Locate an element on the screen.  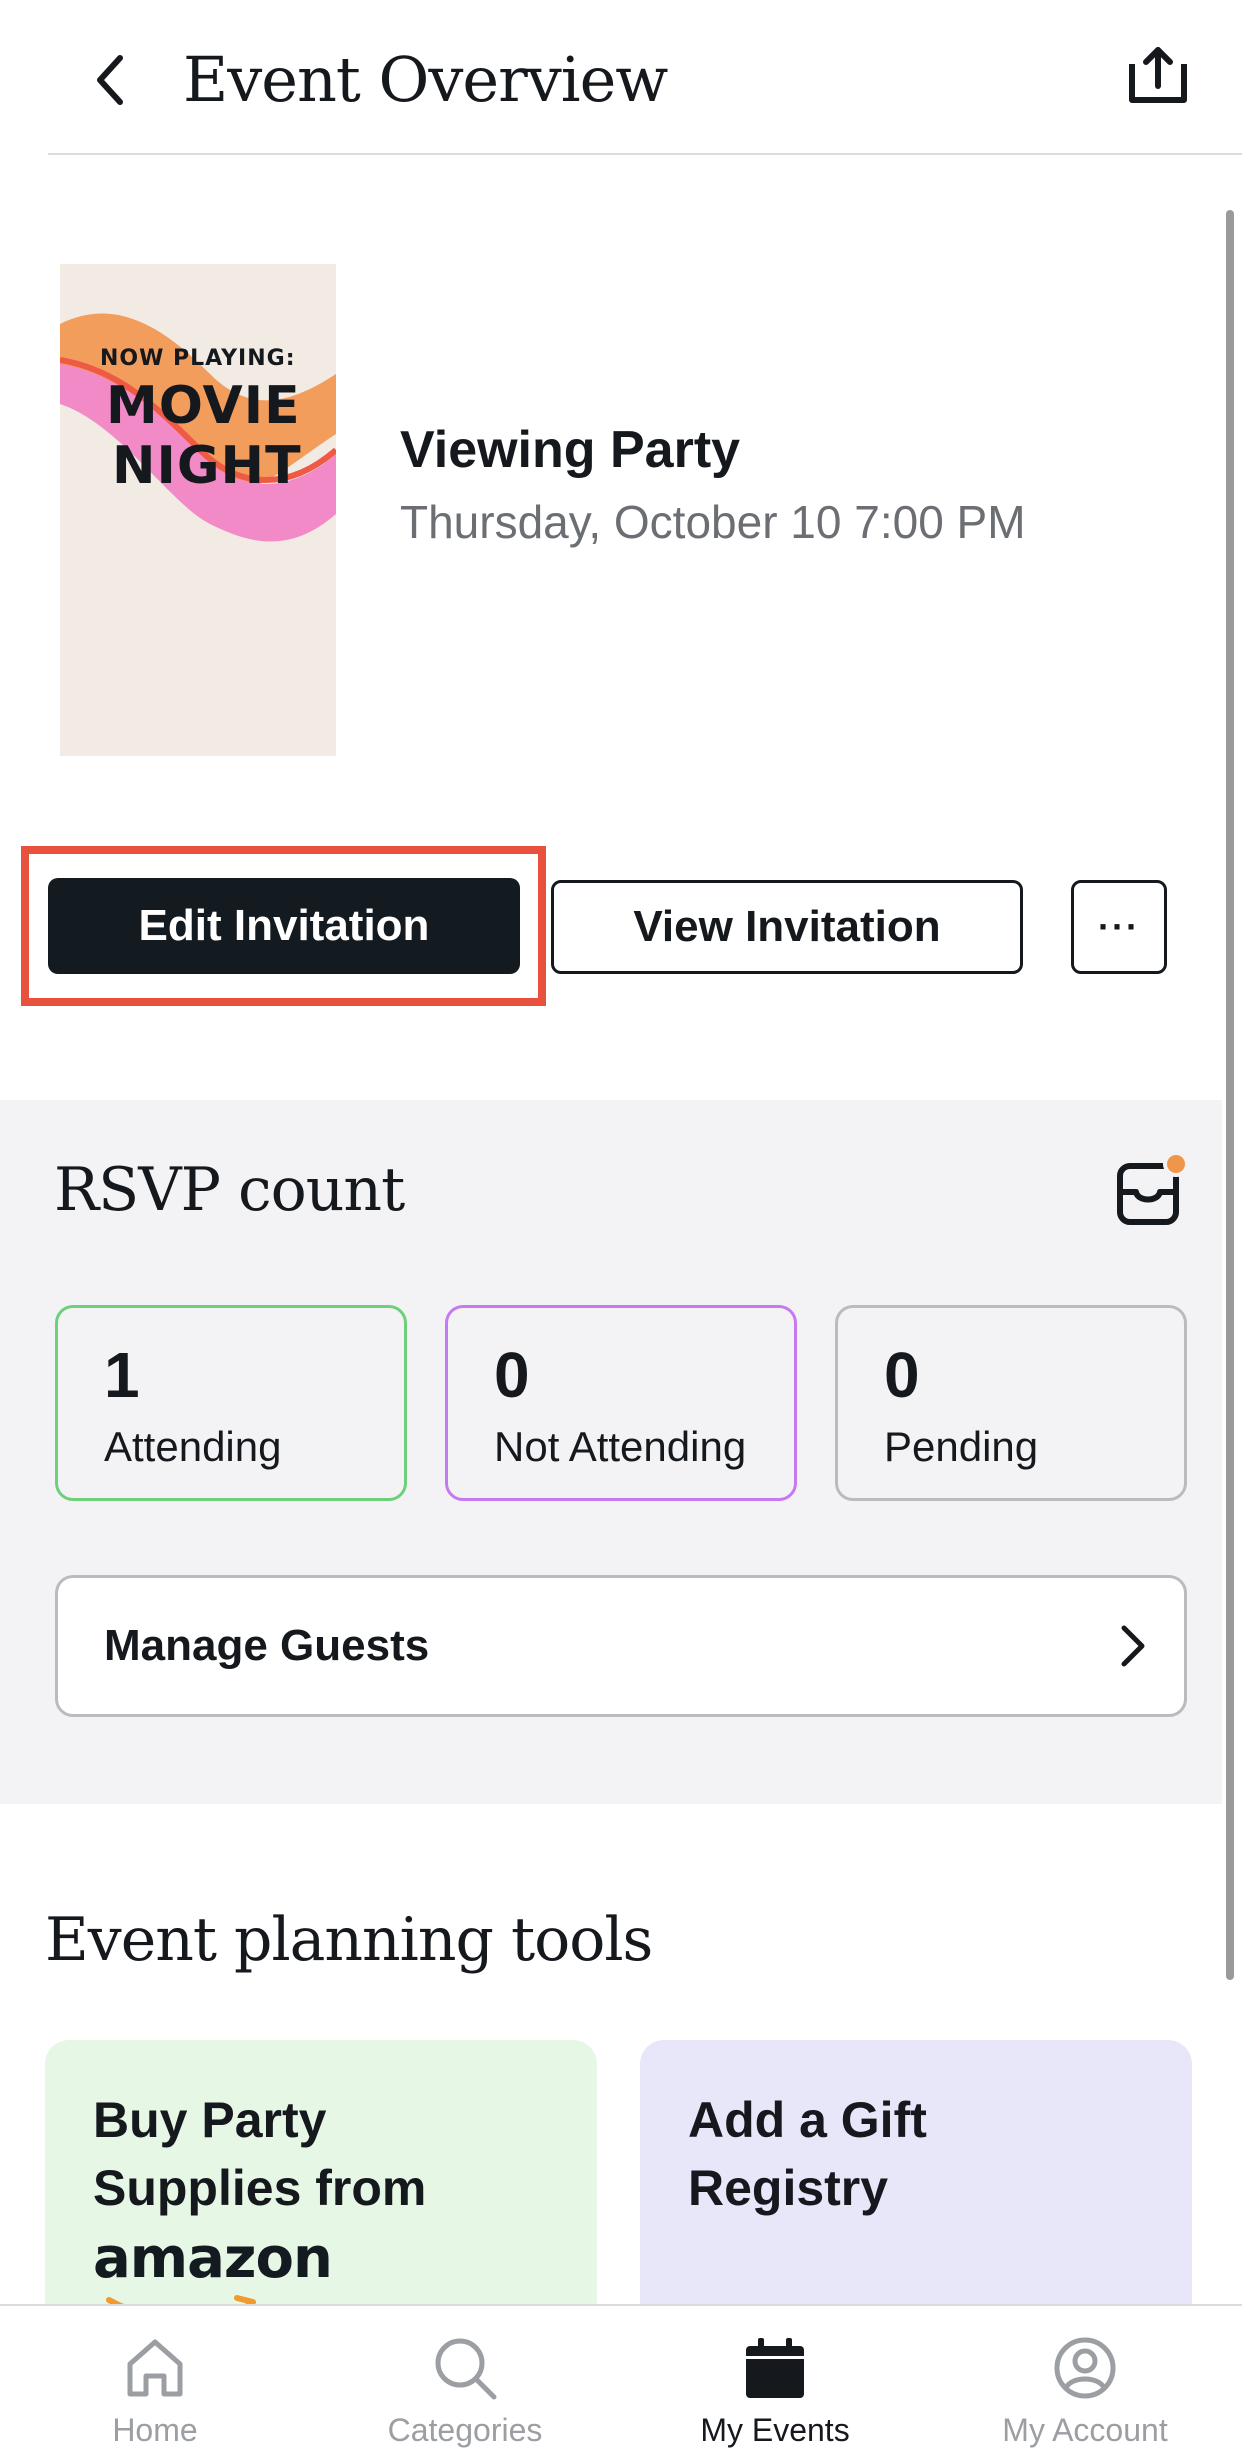
home-icon is located at coordinates (155, 2368).